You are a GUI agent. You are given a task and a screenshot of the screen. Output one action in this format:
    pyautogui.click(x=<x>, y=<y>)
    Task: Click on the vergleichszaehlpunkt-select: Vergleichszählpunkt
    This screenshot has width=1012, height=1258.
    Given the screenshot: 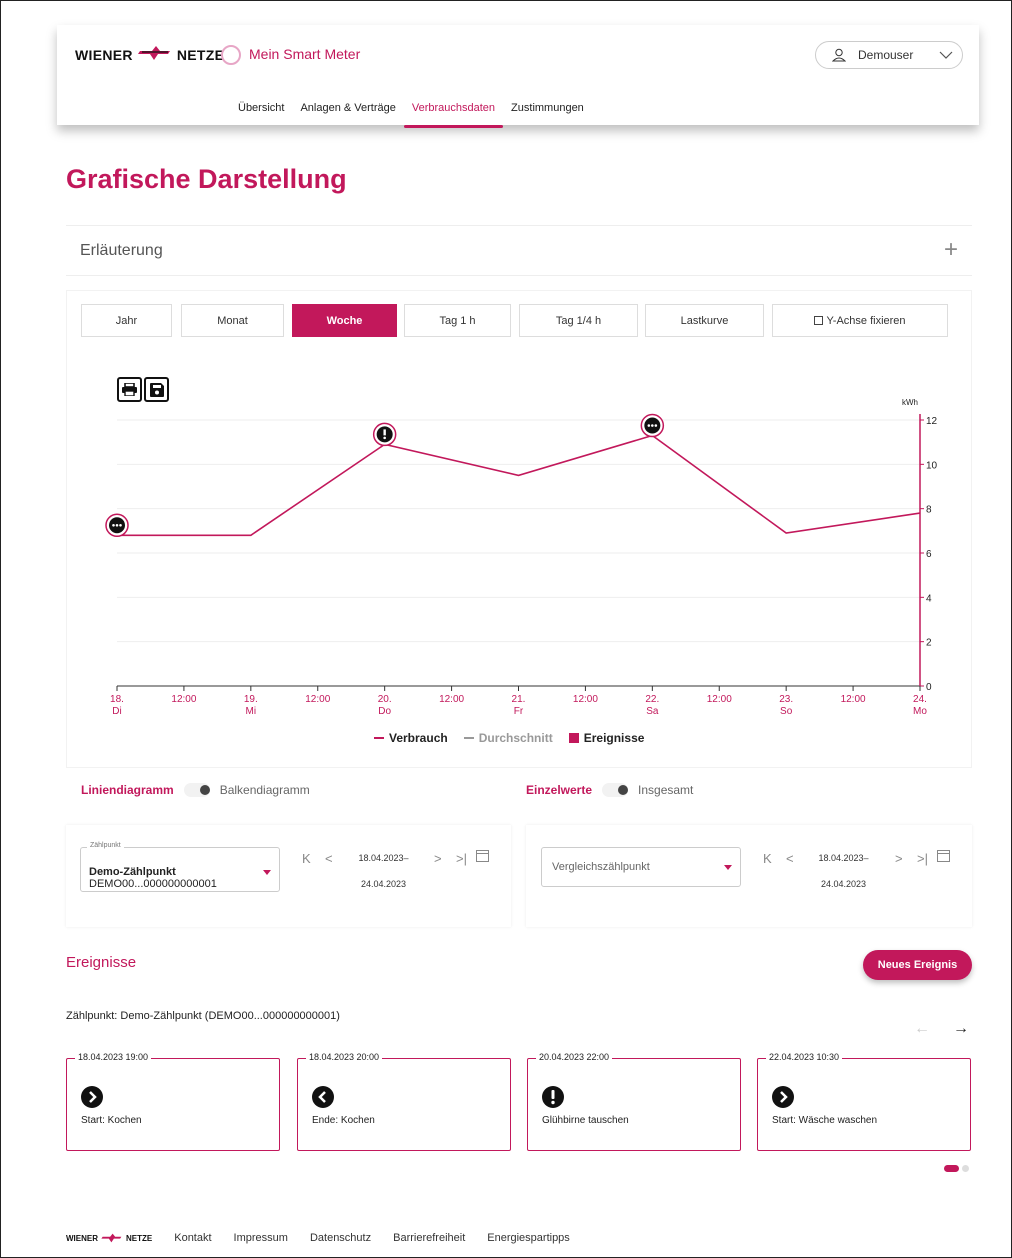 What is the action you would take?
    pyautogui.click(x=641, y=867)
    